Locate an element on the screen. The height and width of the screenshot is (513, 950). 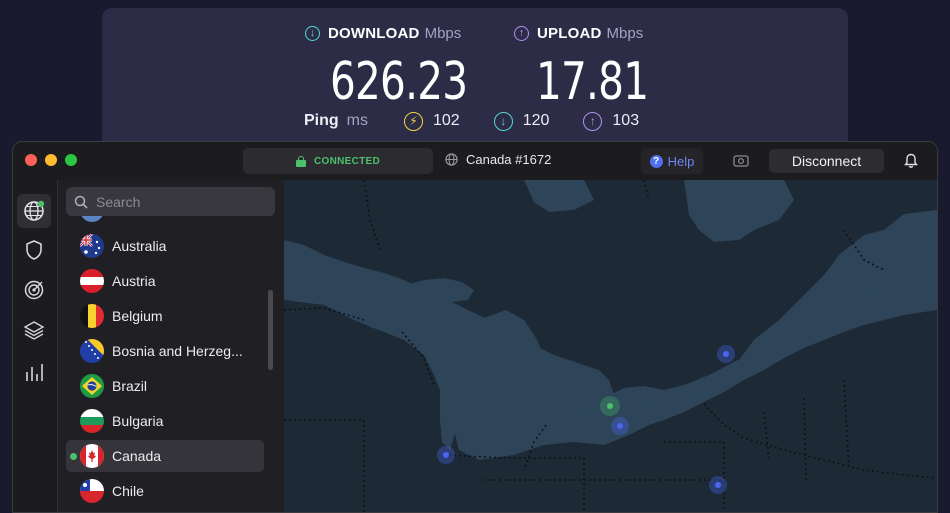
help-button: ? Help is located at coordinates (672, 161).